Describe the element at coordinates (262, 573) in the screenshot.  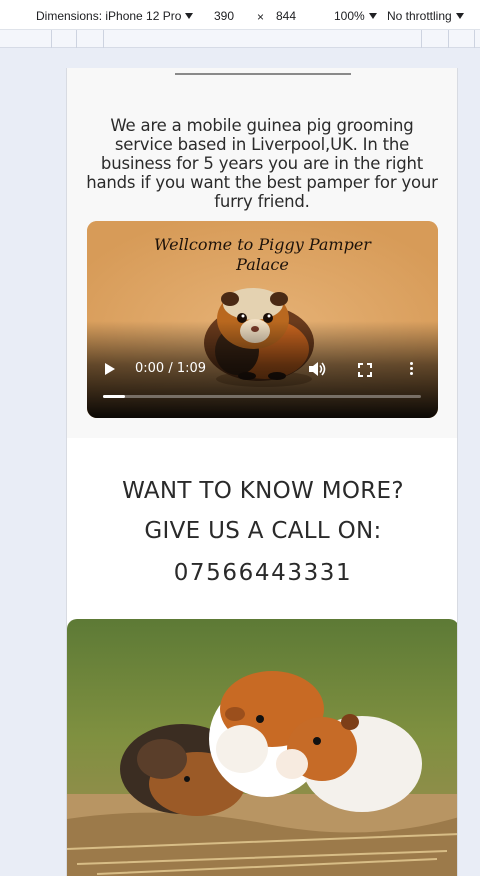
I see `phone-number: 07566443331` at that location.